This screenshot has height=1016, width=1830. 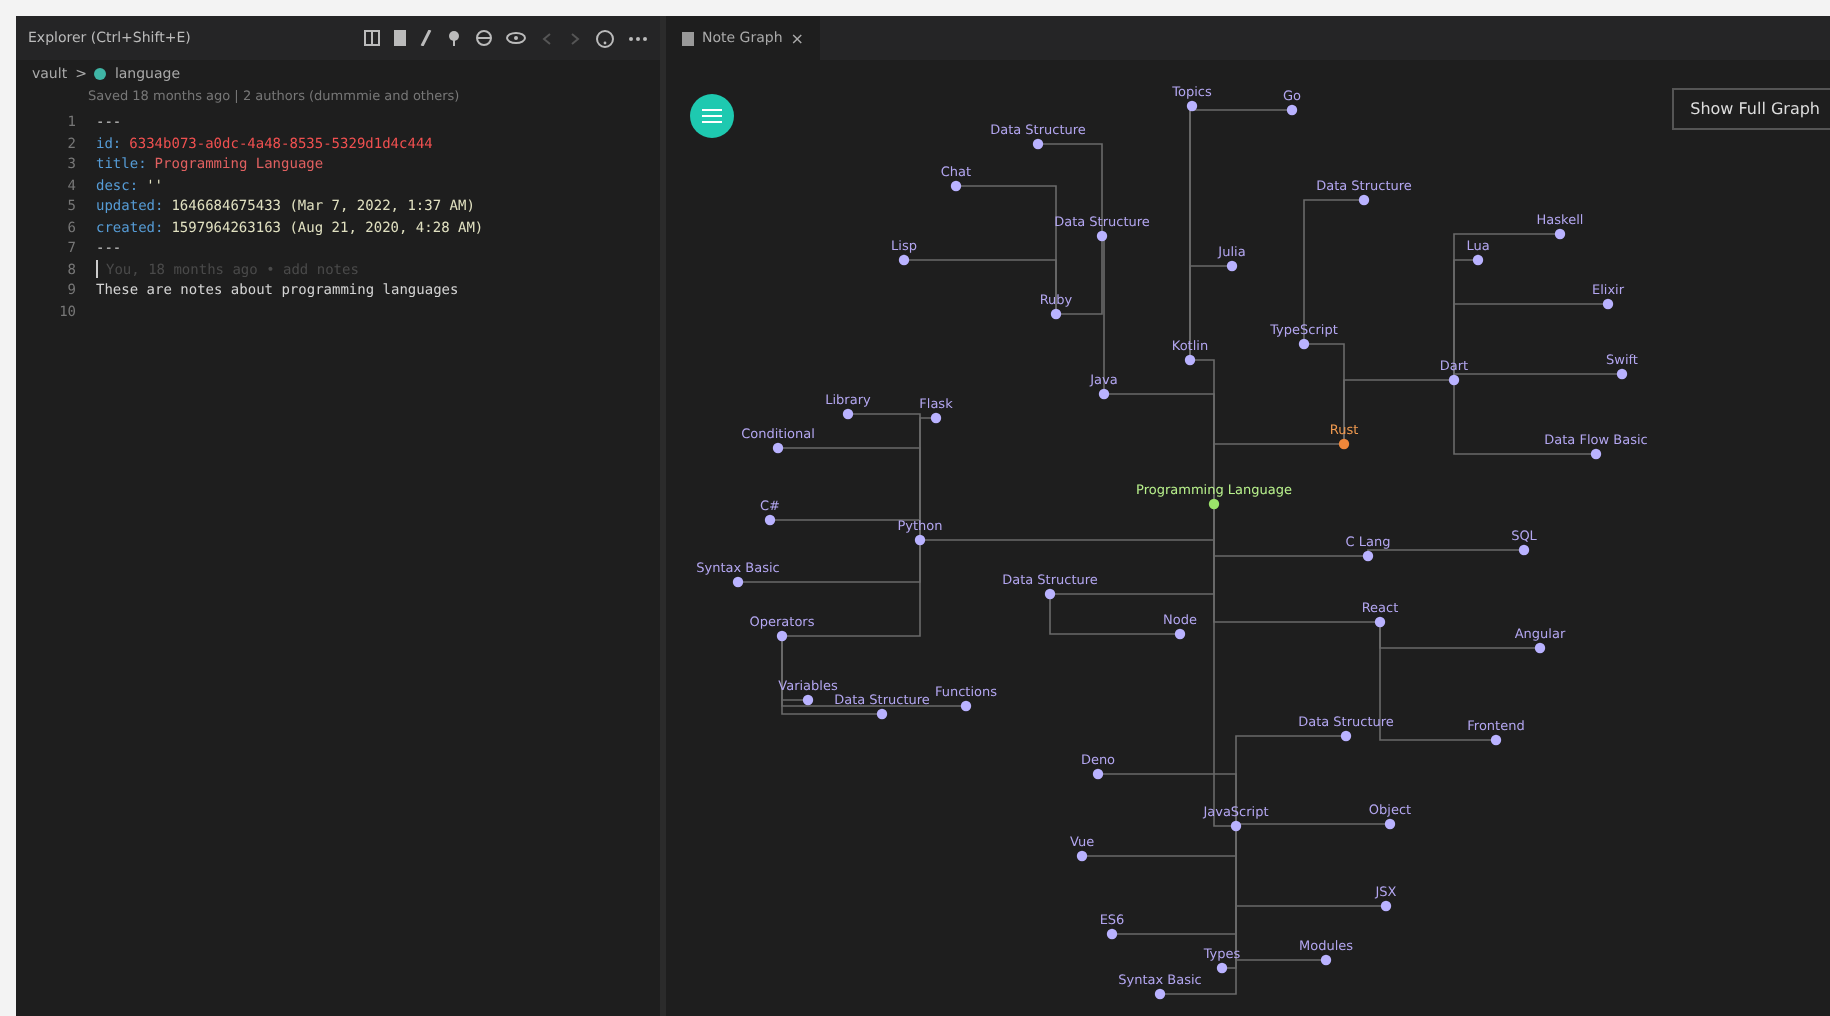 I want to click on italic-icon, so click(x=426, y=38).